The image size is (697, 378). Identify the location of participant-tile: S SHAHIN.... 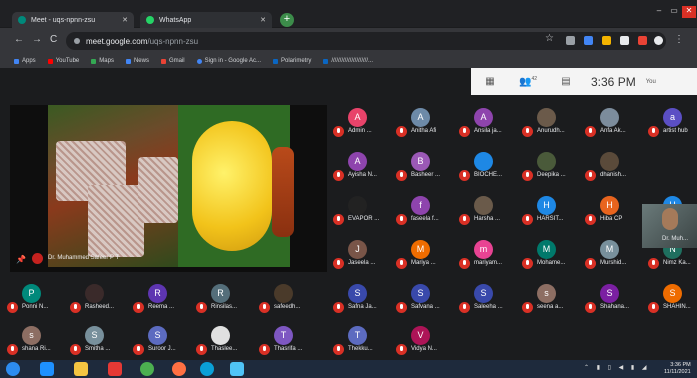
(671, 304).